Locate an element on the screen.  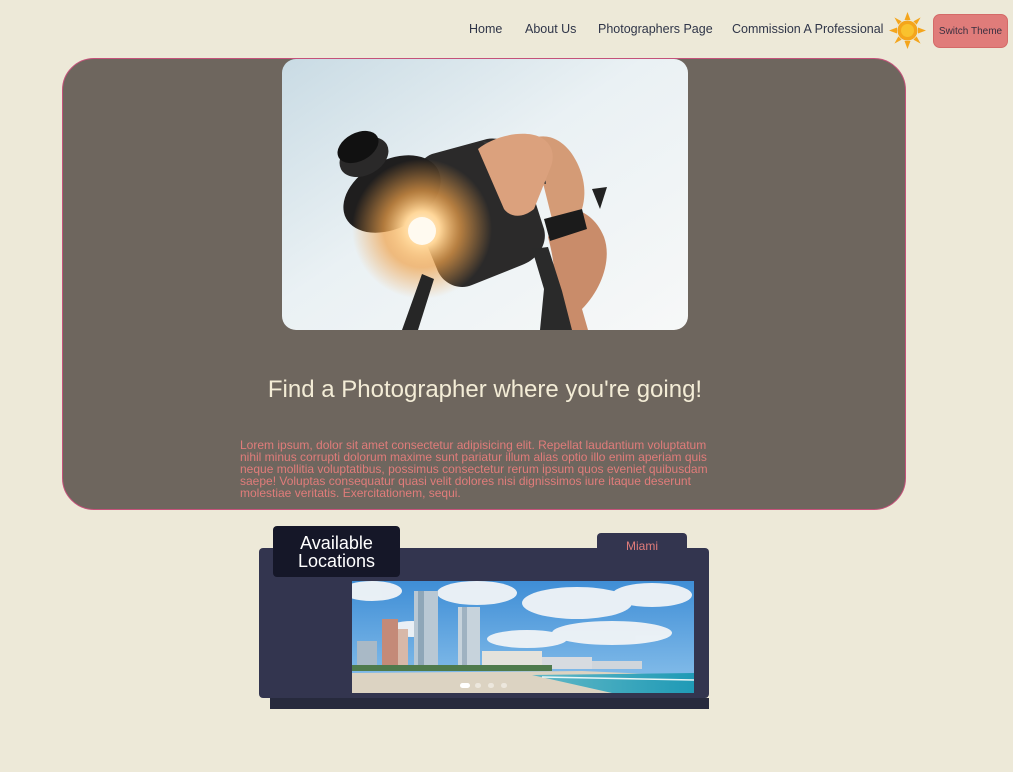
miami-skyline-photo is located at coordinates (523, 637).